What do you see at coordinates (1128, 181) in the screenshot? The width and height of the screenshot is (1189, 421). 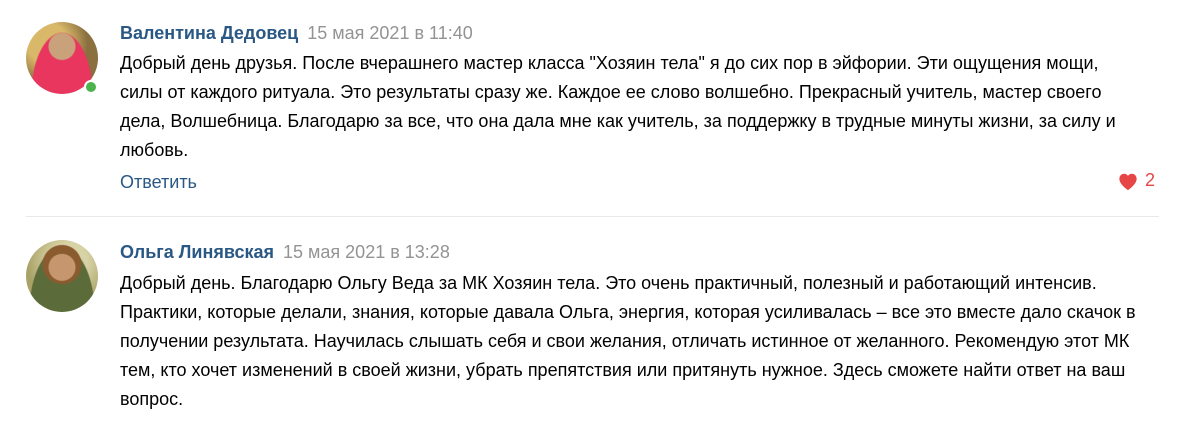 I see `heart-icon` at bounding box center [1128, 181].